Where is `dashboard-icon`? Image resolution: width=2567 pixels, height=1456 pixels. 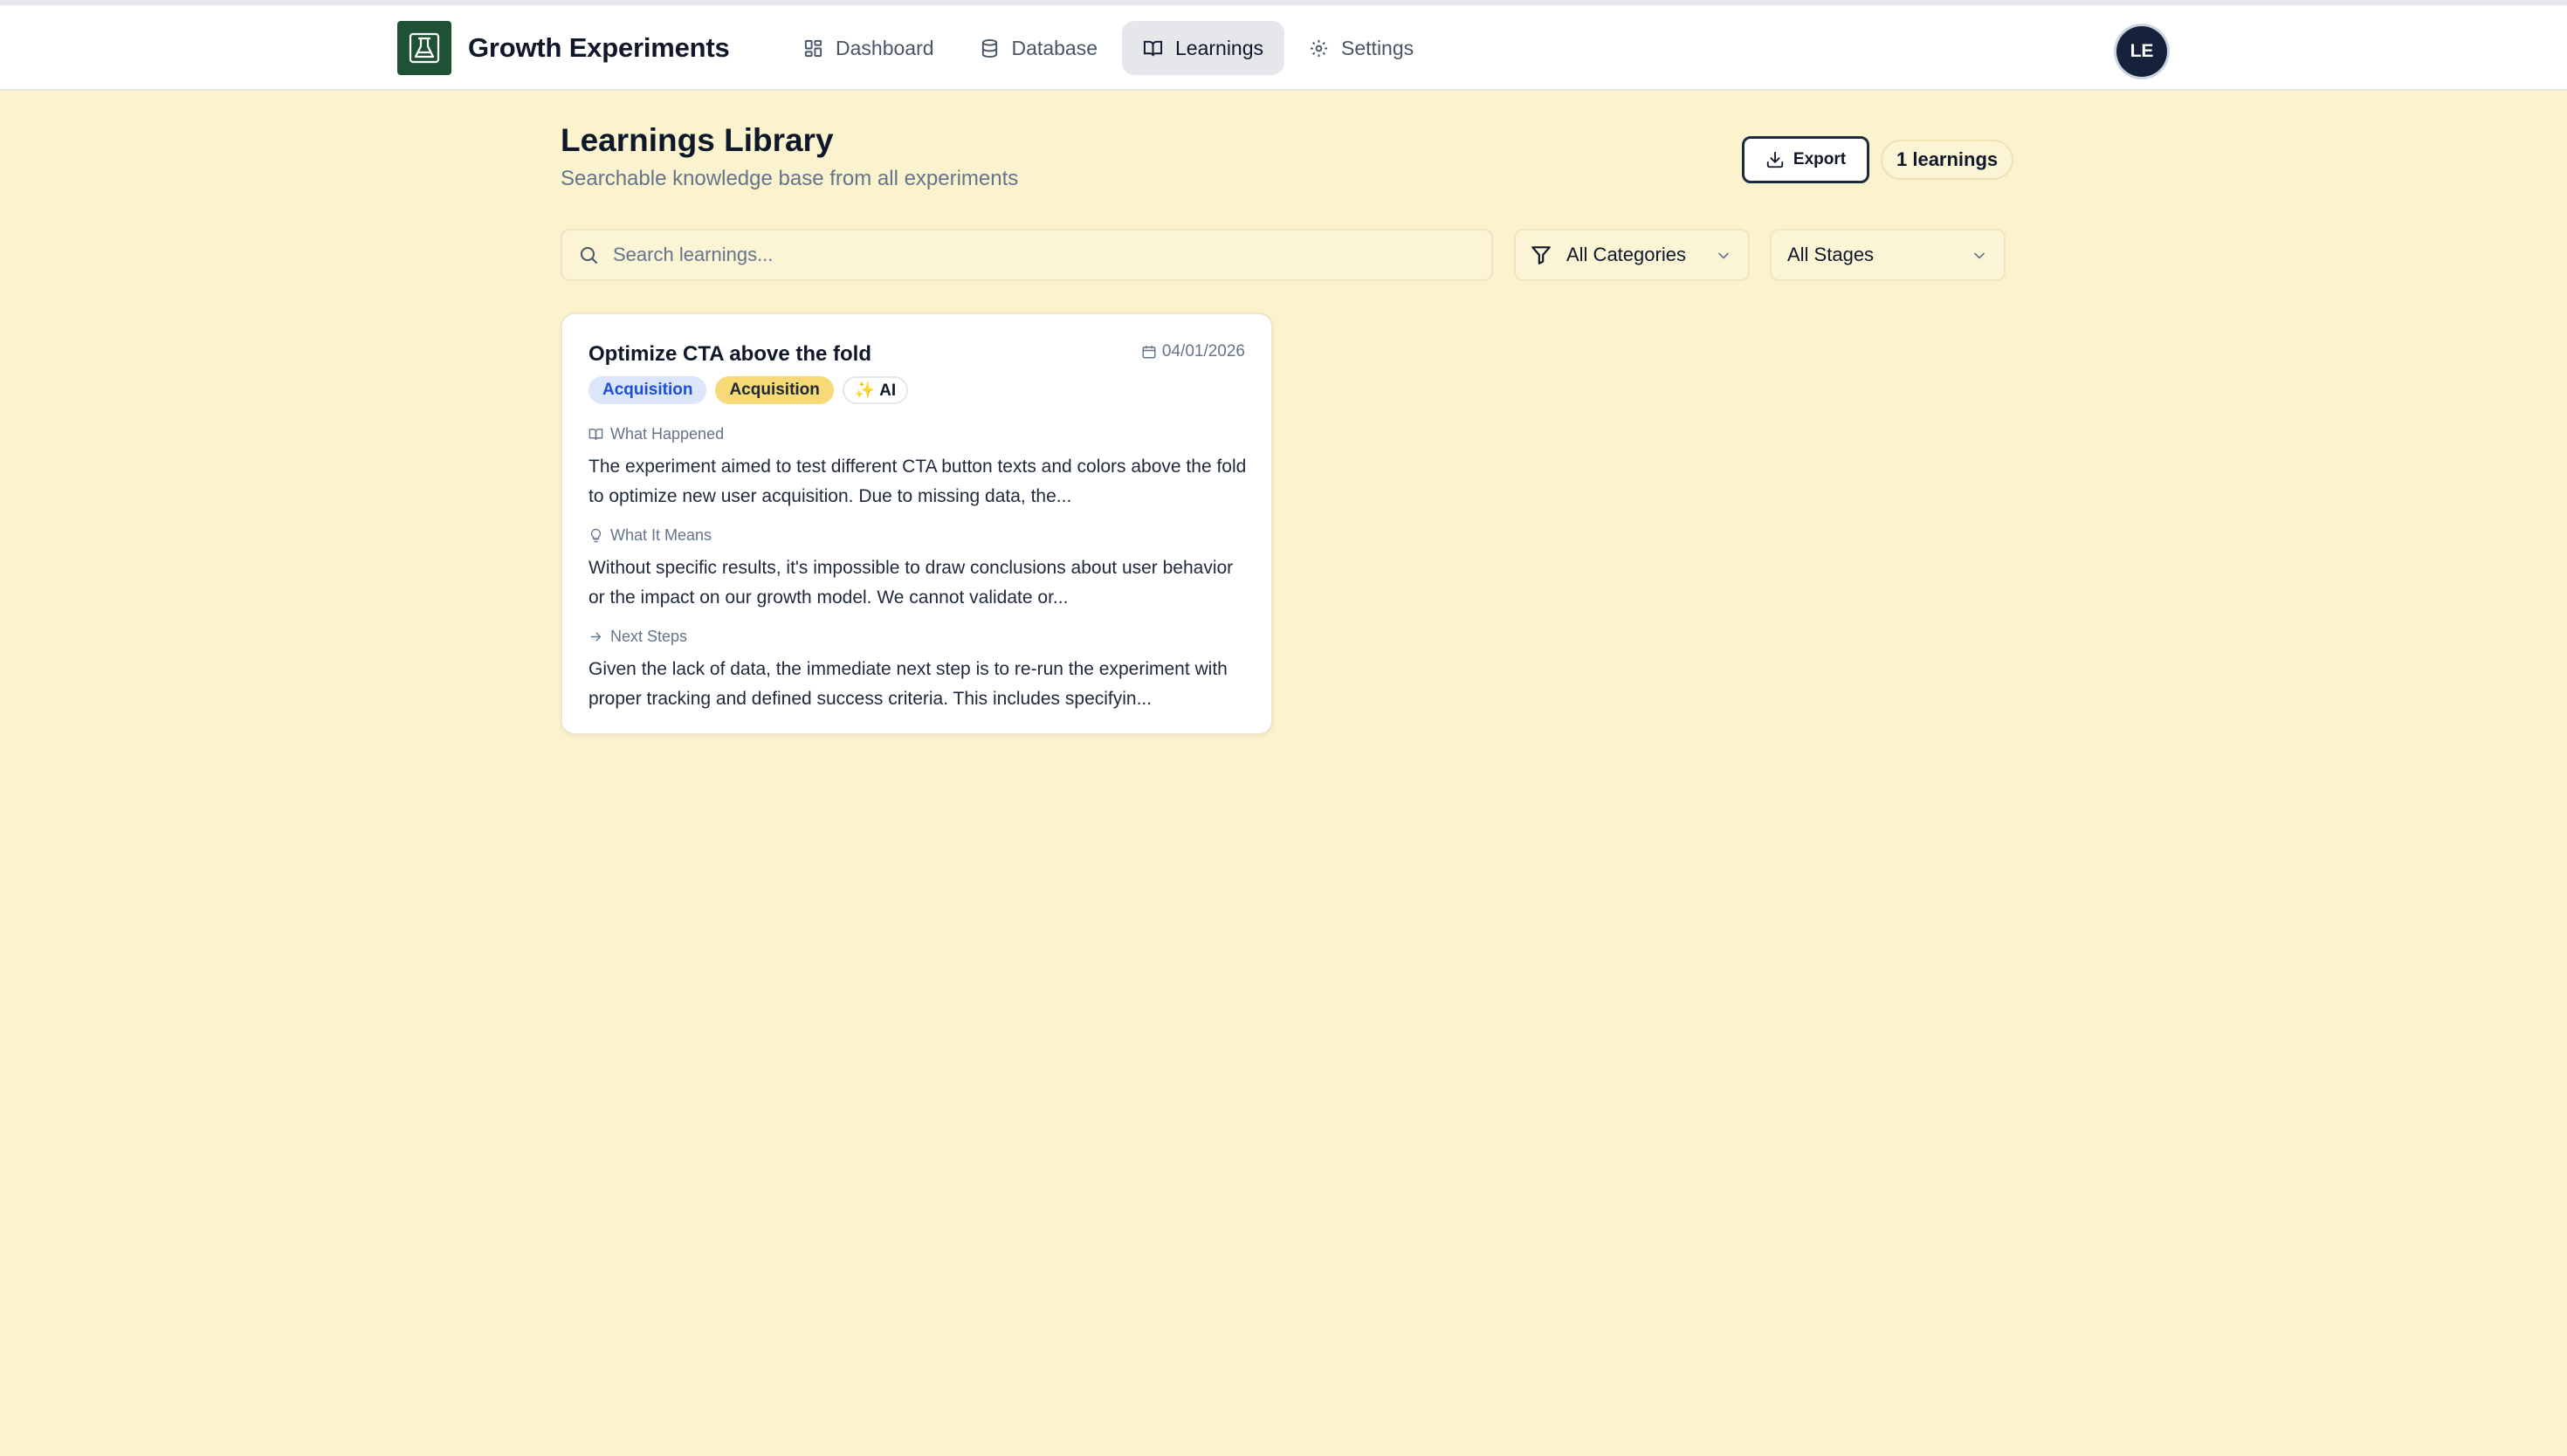 dashboard-icon is located at coordinates (813, 48).